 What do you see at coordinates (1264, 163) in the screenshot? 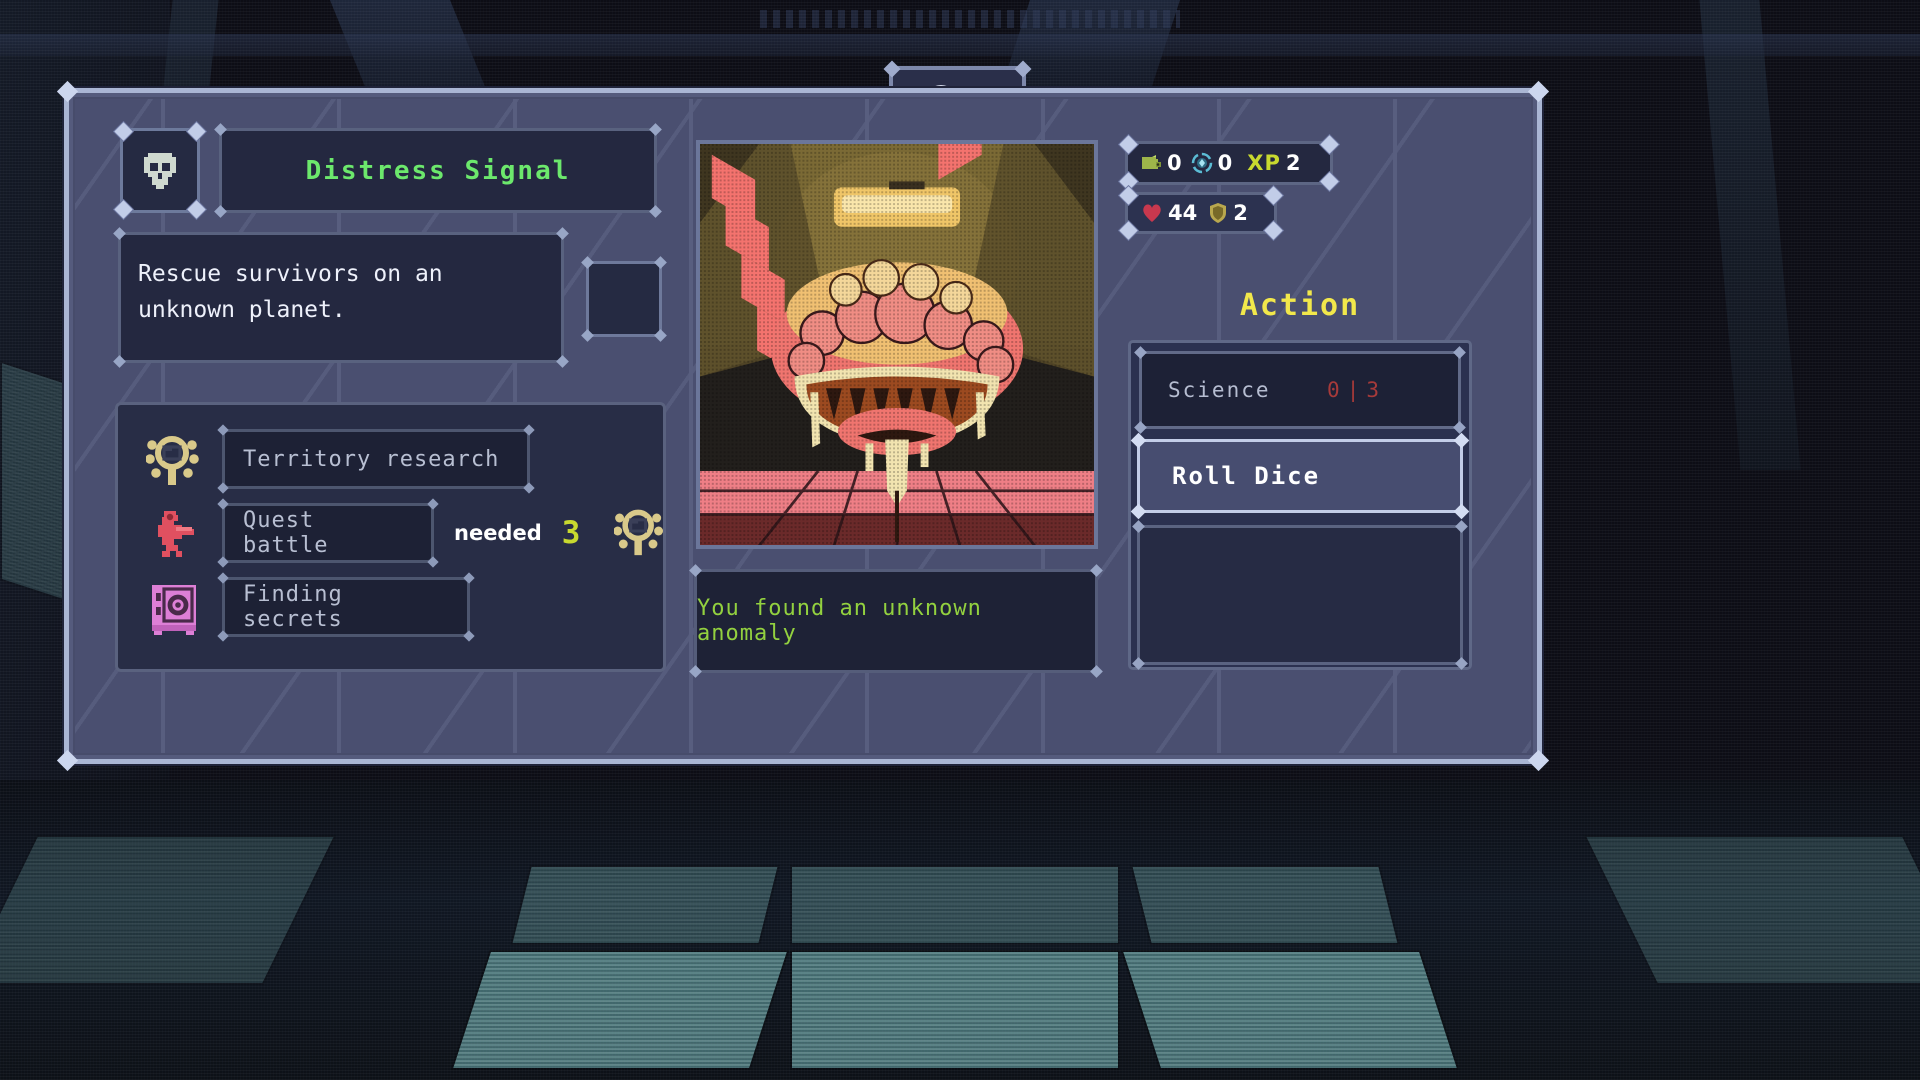
I see `xp-label: XP` at bounding box center [1264, 163].